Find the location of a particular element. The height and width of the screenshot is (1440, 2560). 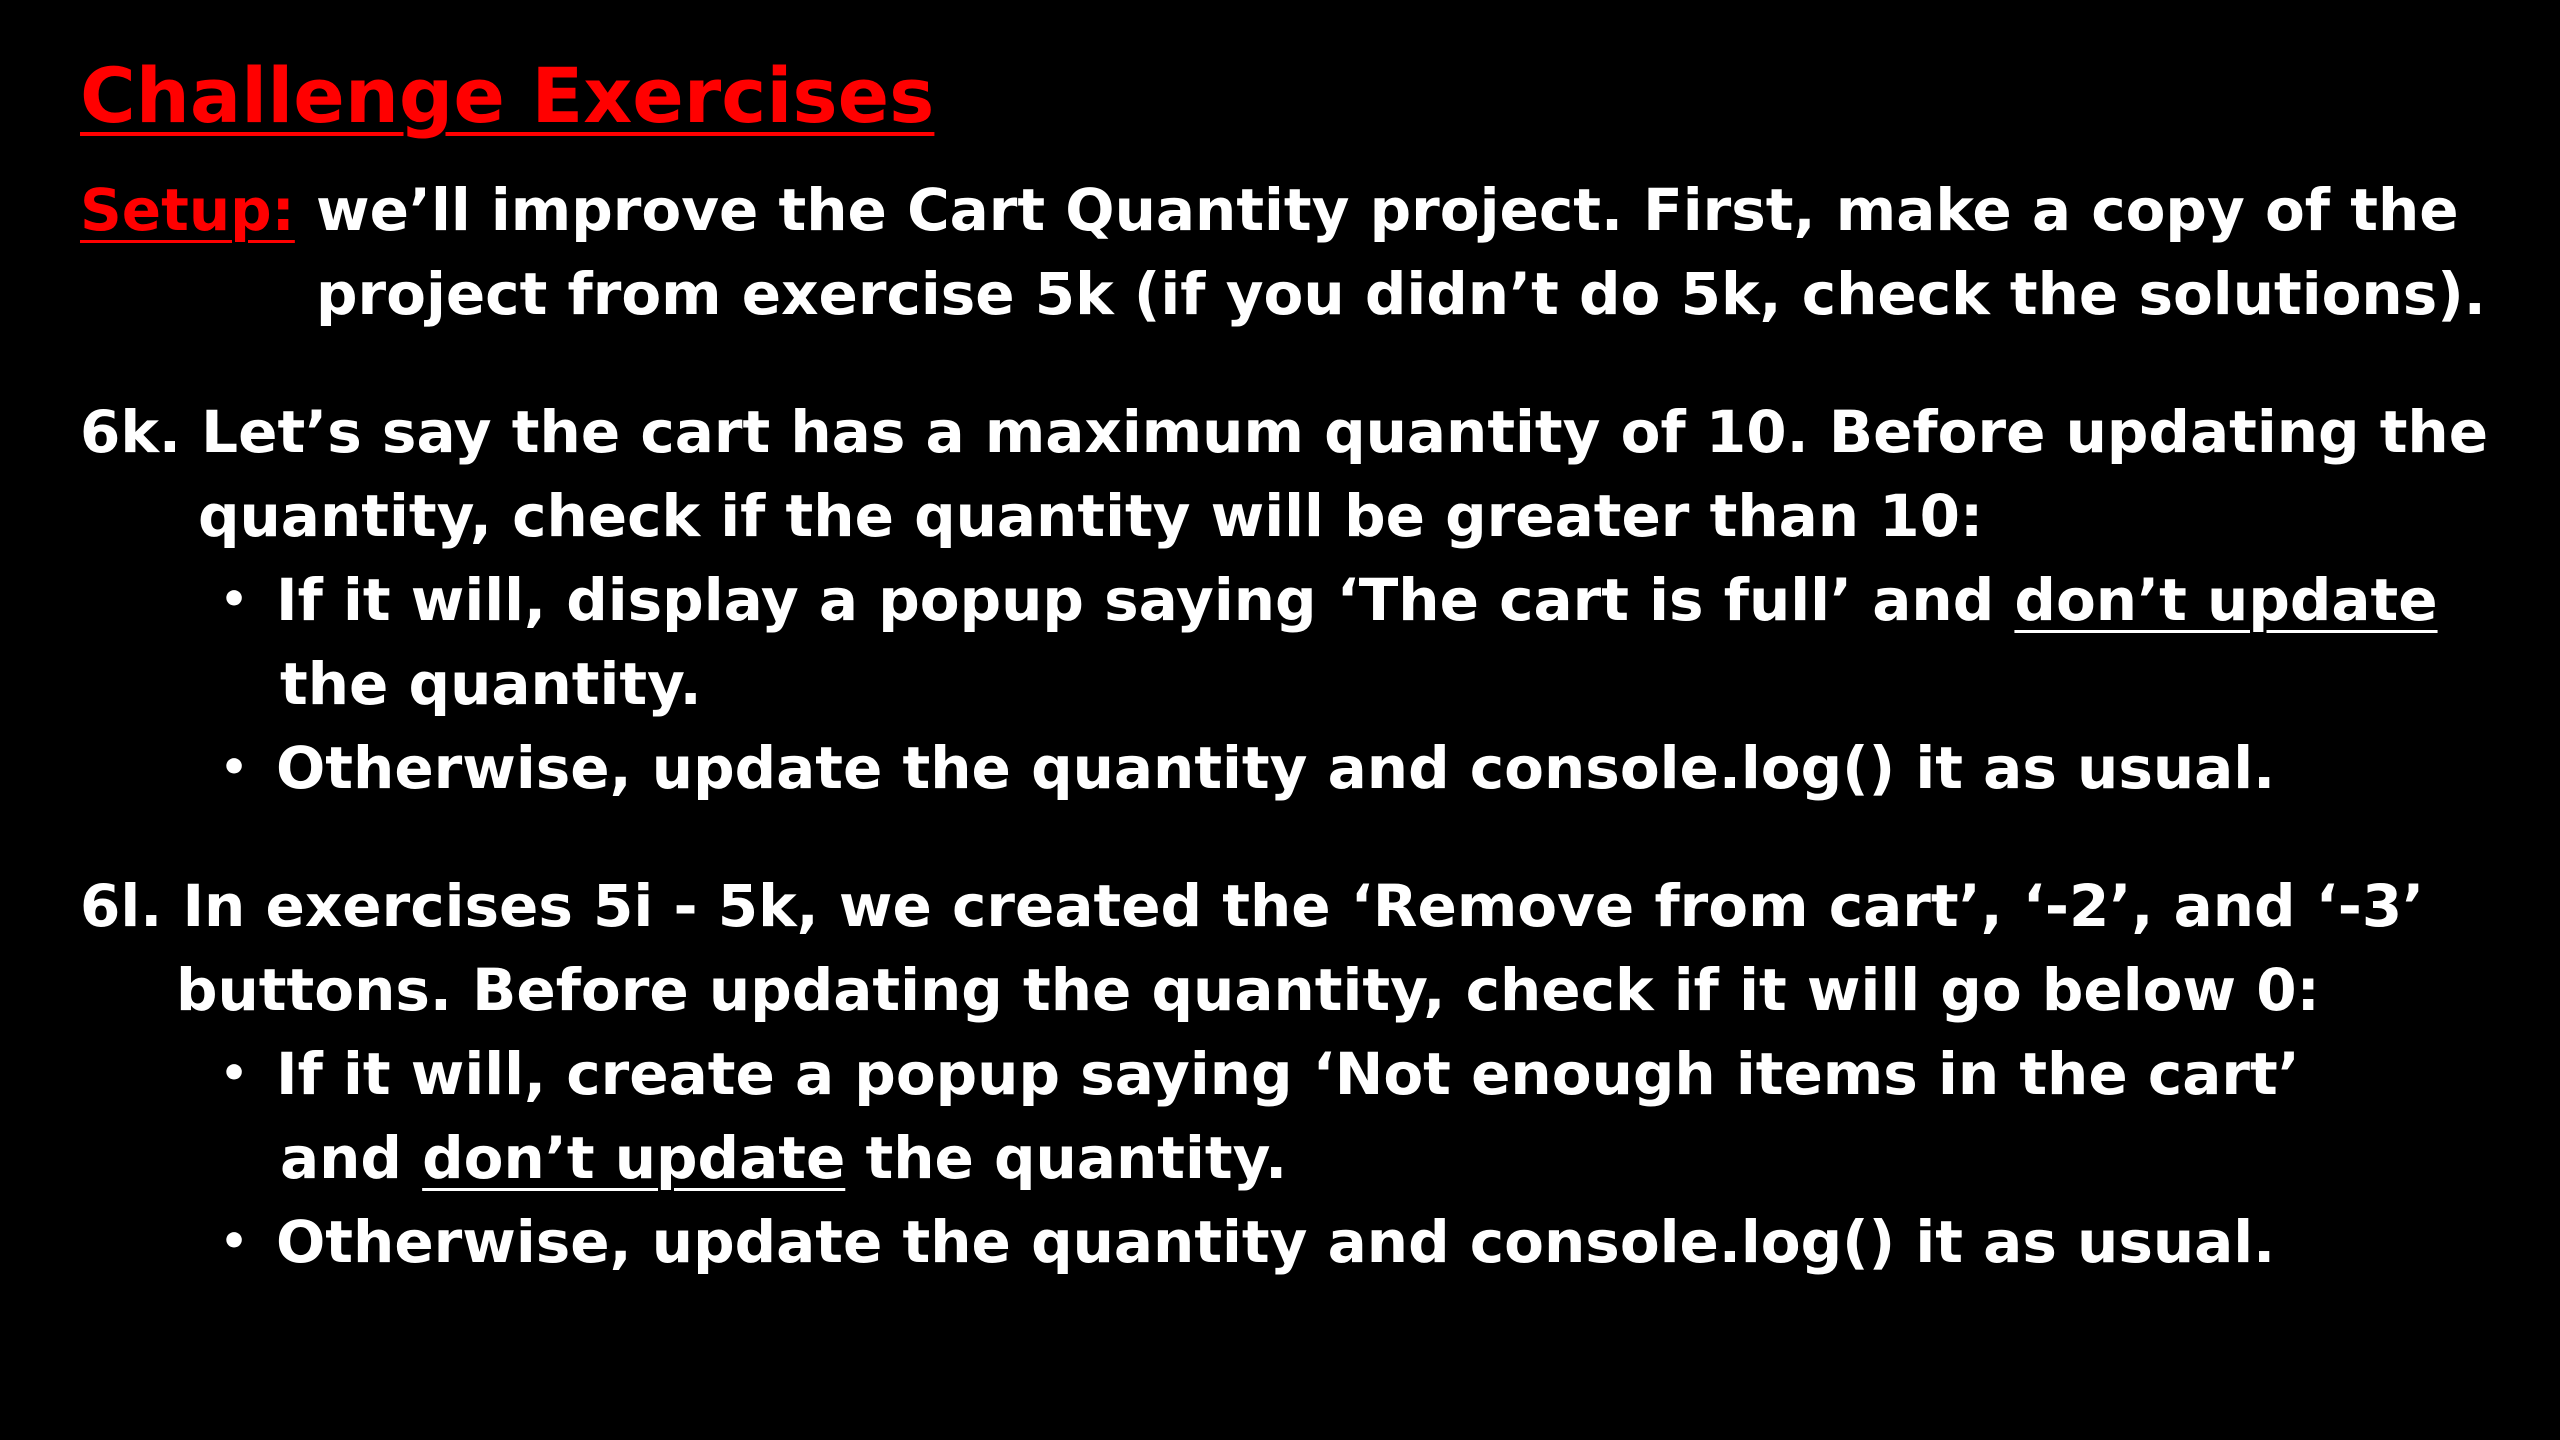

bullet-text-continuation: the quantity. is located at coordinates (491, 684).